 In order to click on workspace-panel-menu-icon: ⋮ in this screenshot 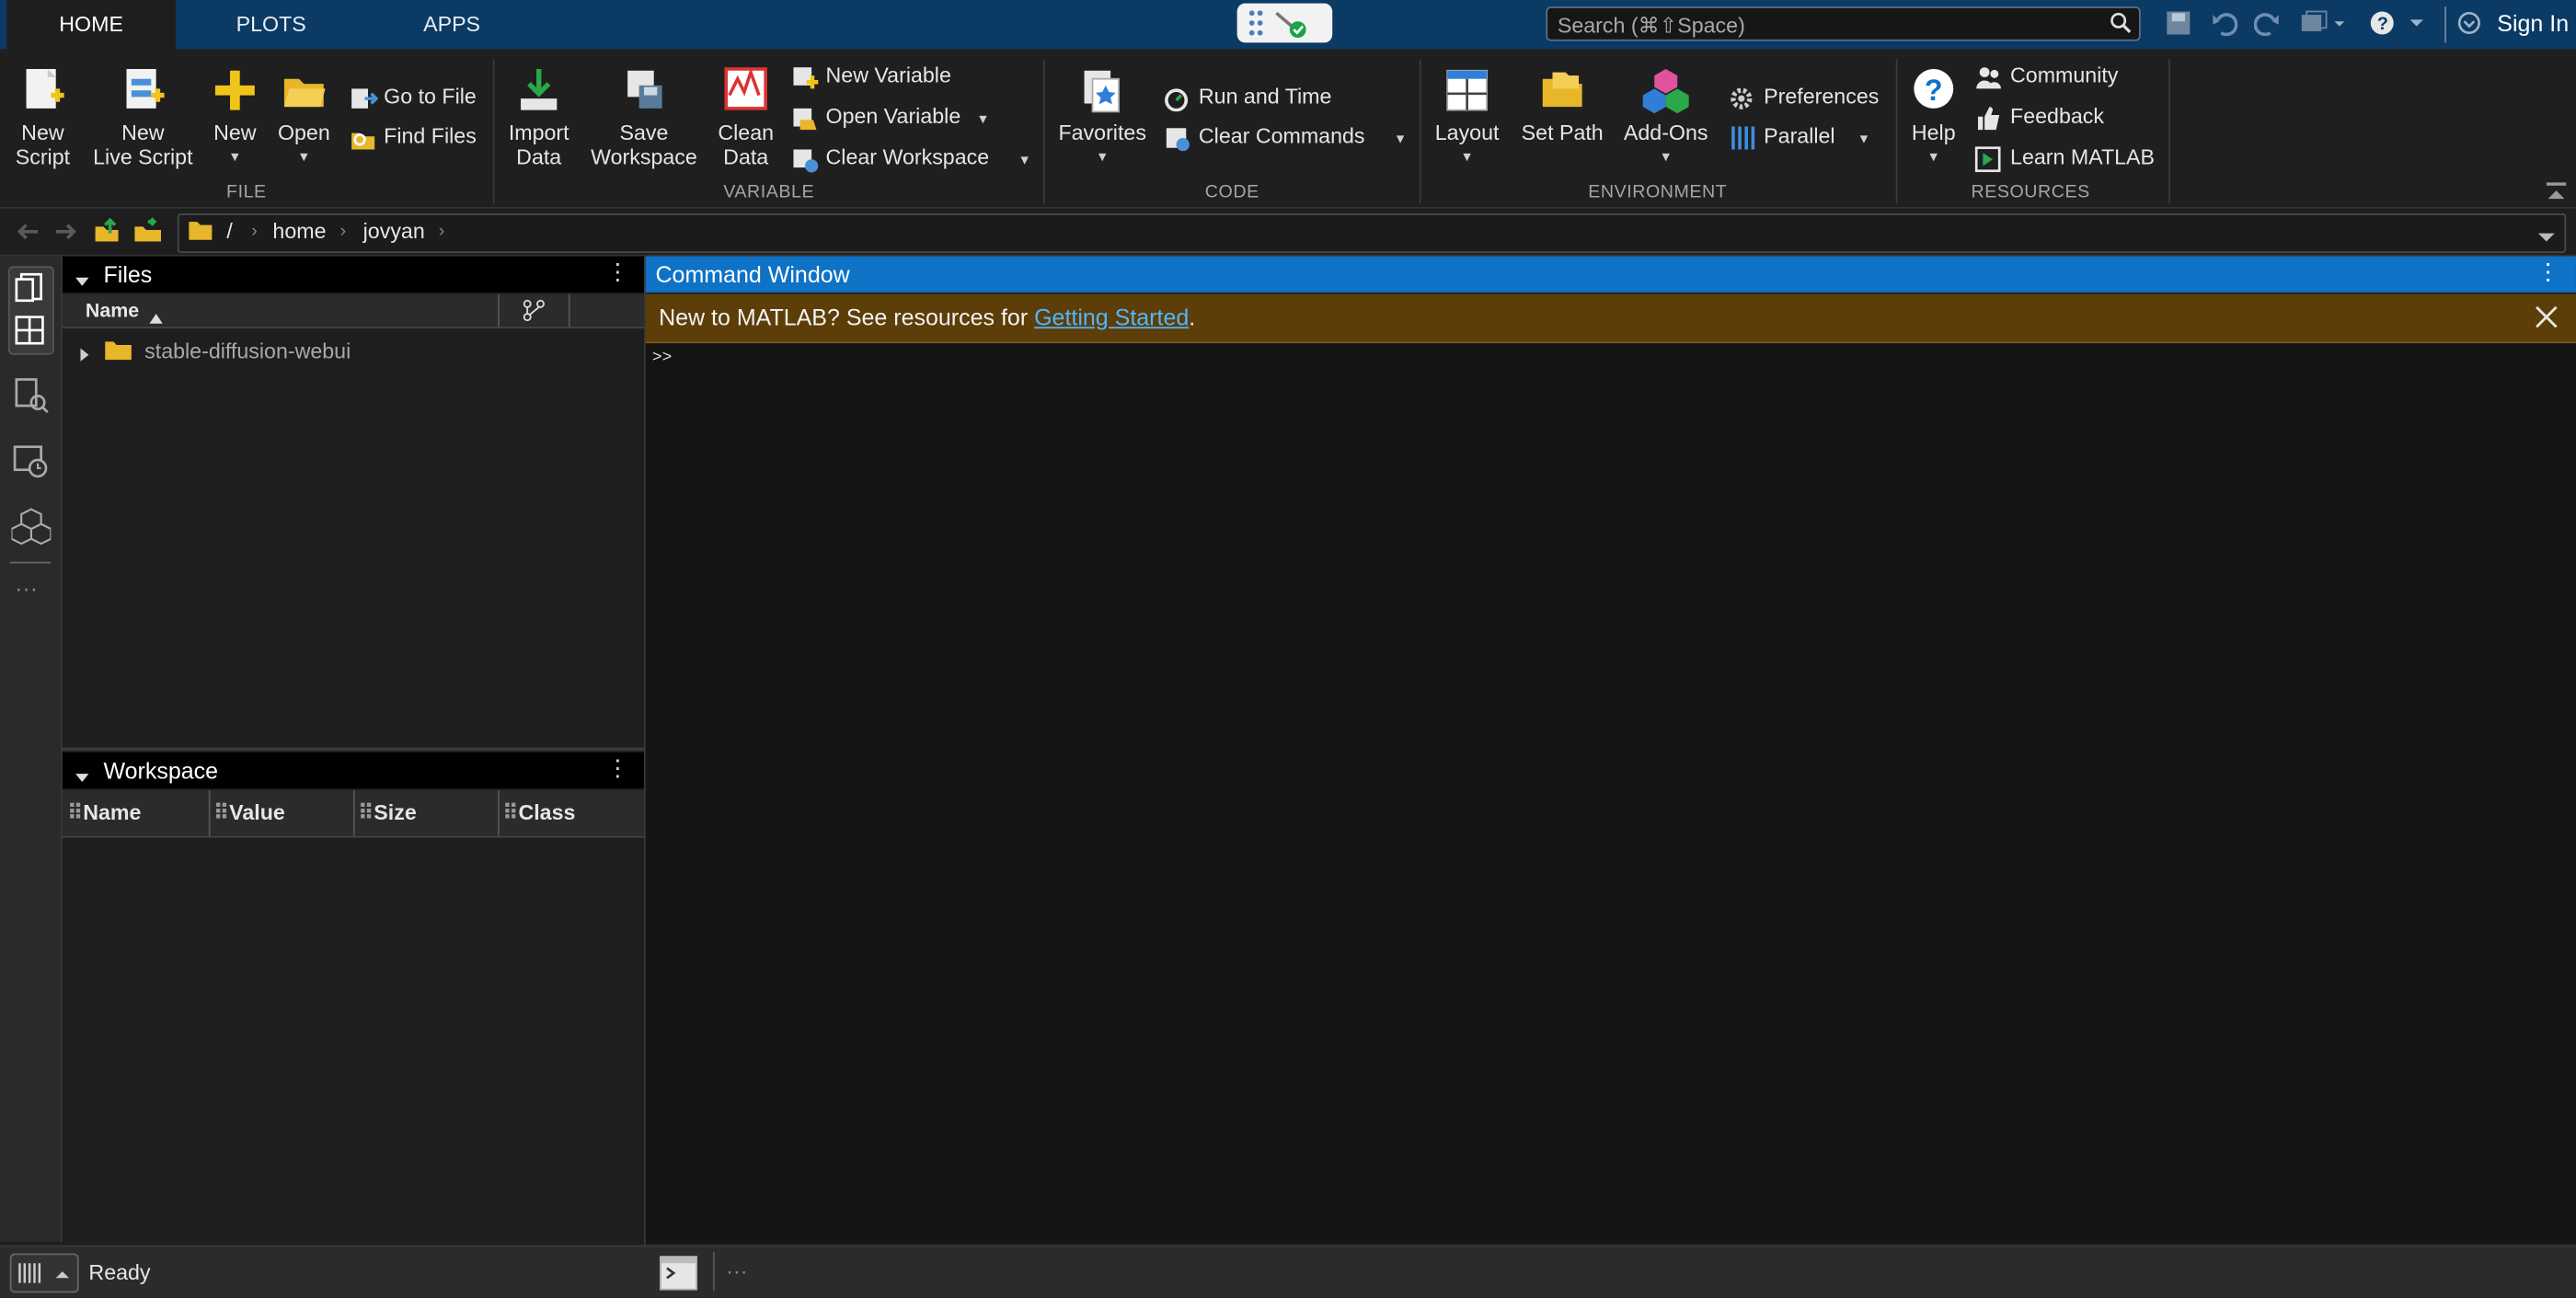, I will do `click(617, 768)`.